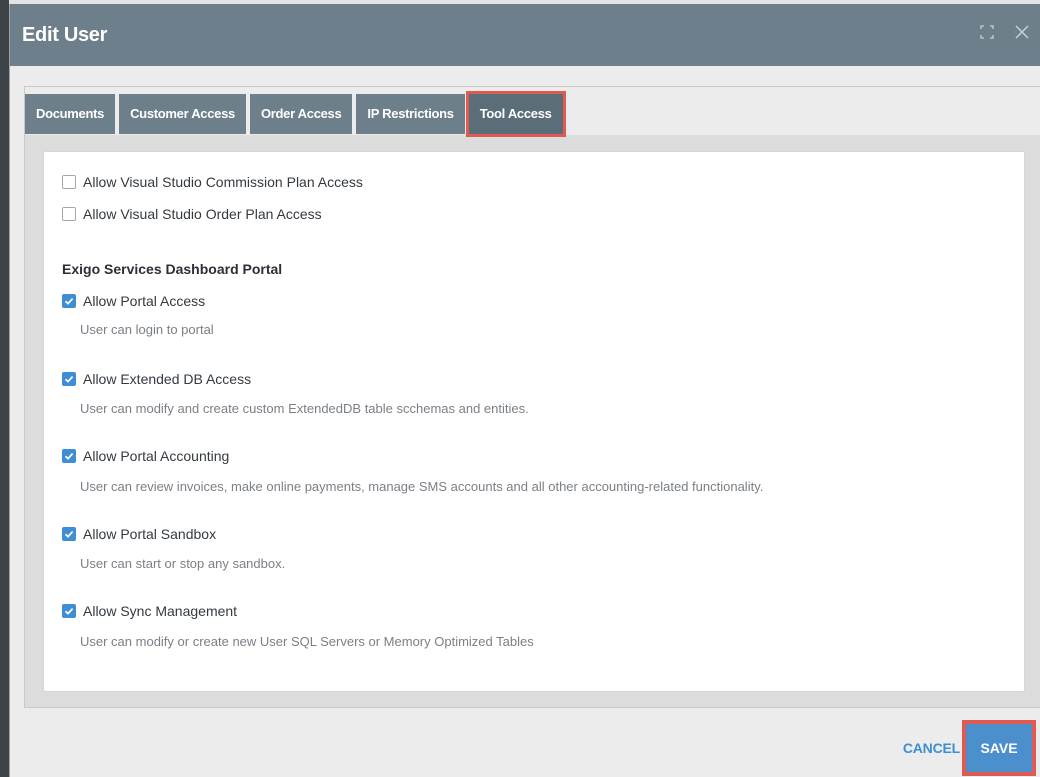 This screenshot has height=777, width=1040. I want to click on expand-icon, so click(987, 34).